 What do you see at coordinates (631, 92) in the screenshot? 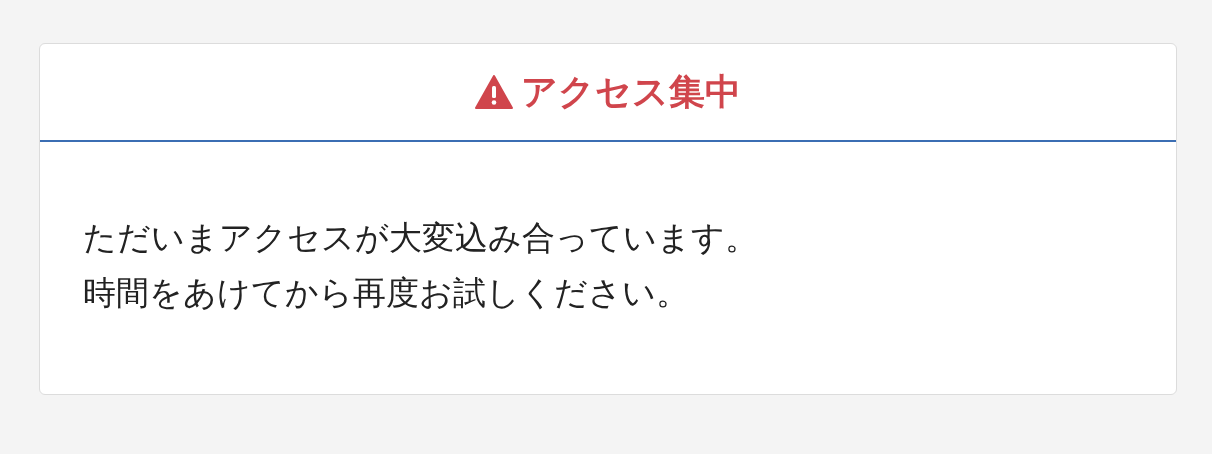
I see `notice-title: アクセス集中` at bounding box center [631, 92].